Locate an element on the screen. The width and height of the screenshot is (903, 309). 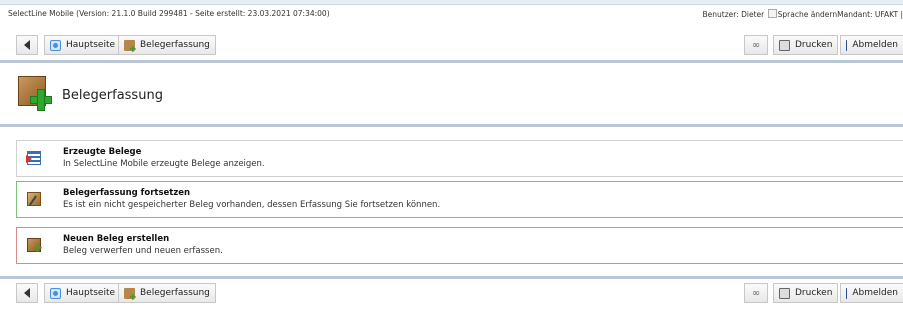
language-flag-icon is located at coordinates (772, 13).